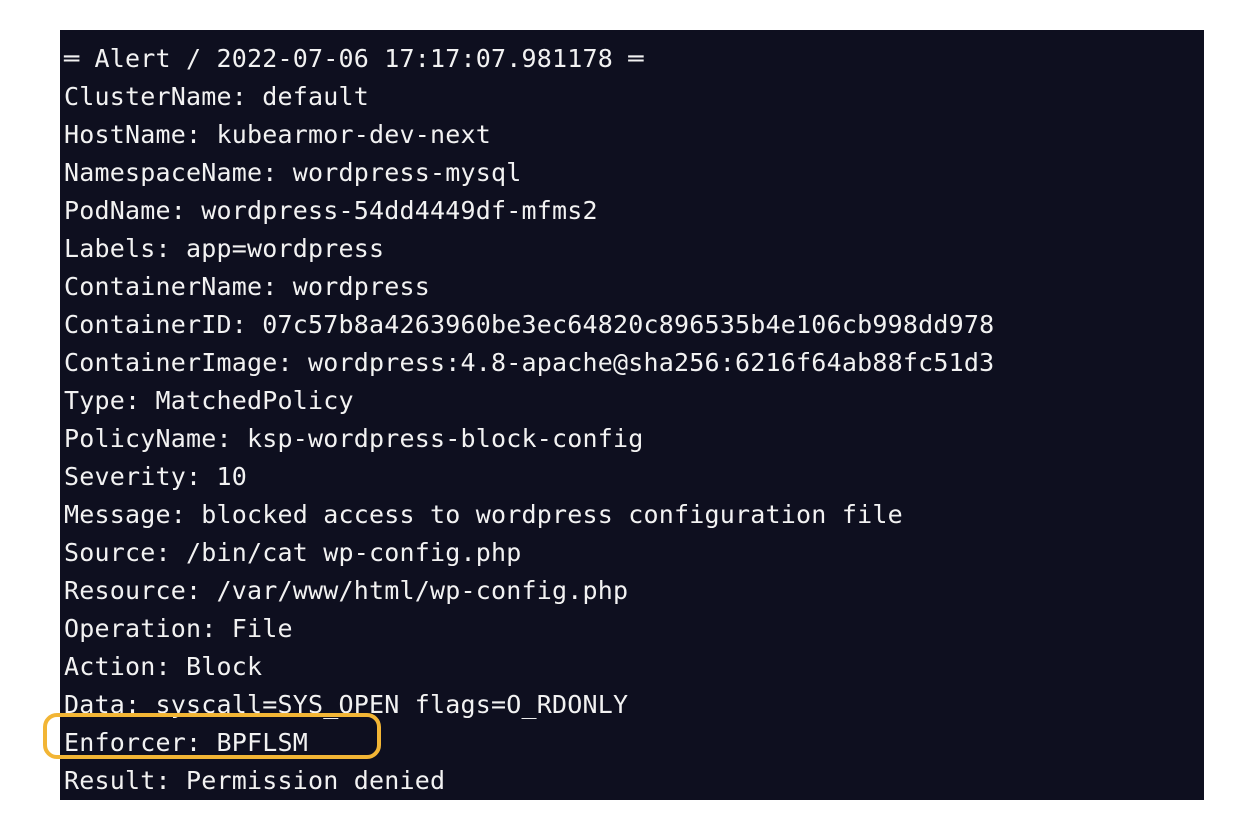  I want to click on host-name-line: HostName: kubearmor-dev-next, so click(278, 134).